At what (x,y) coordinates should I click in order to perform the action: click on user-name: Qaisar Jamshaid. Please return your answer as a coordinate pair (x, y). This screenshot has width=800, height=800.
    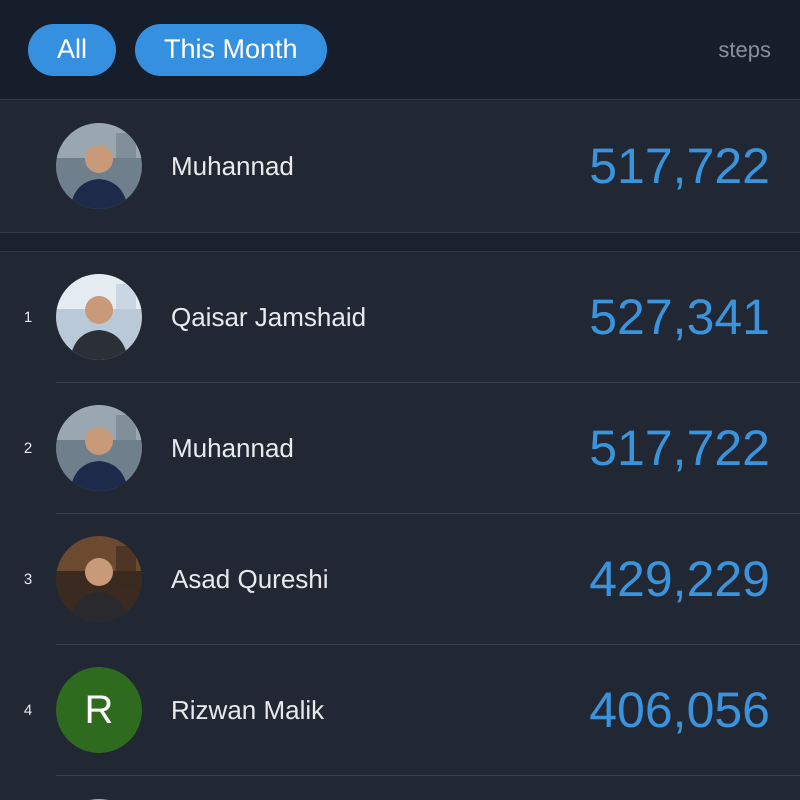
    Looking at the image, I should click on (268, 317).